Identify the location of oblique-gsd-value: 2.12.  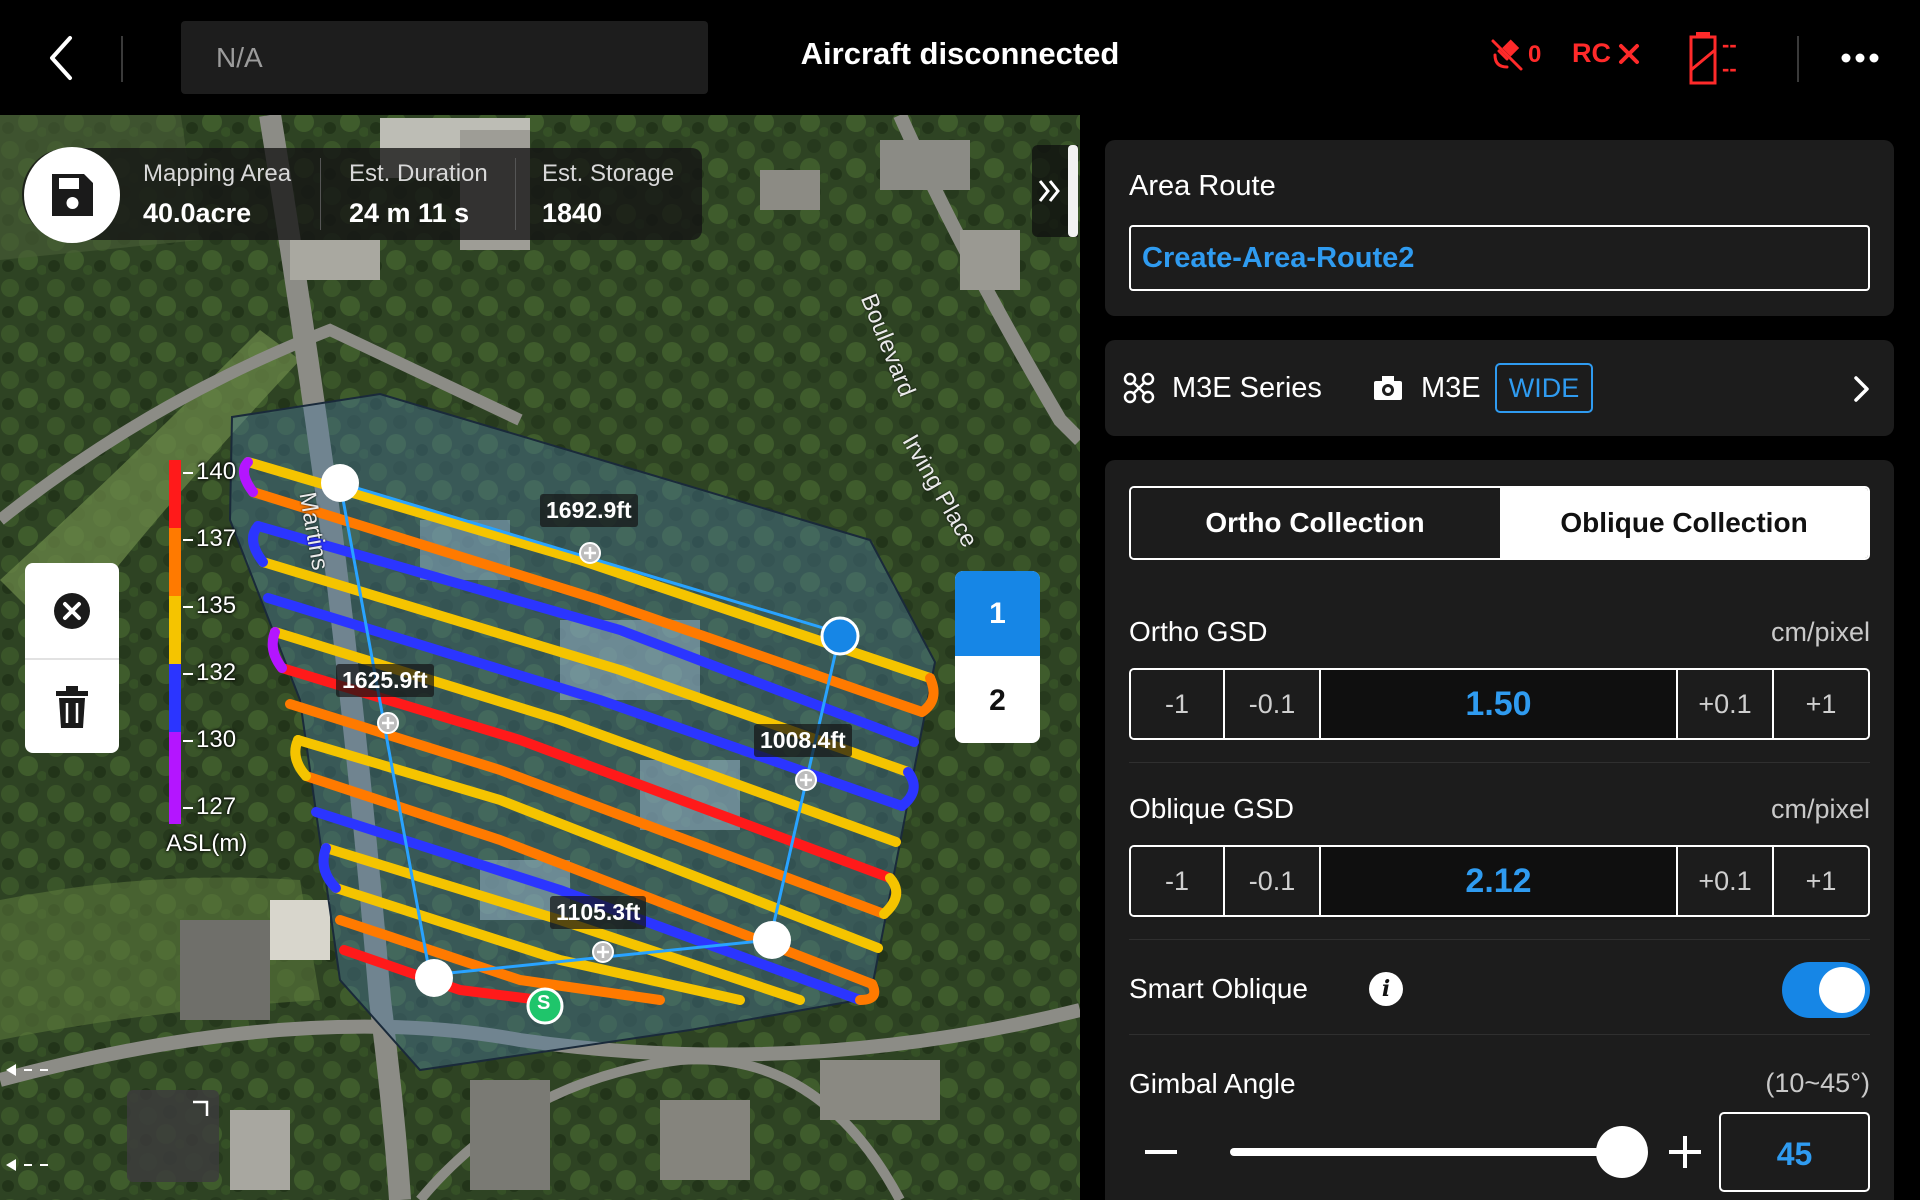
(1499, 881).